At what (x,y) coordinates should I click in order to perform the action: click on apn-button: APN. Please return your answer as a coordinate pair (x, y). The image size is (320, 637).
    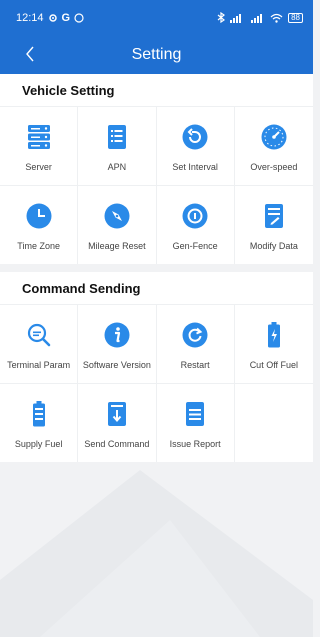
    Looking at the image, I should click on (117, 145).